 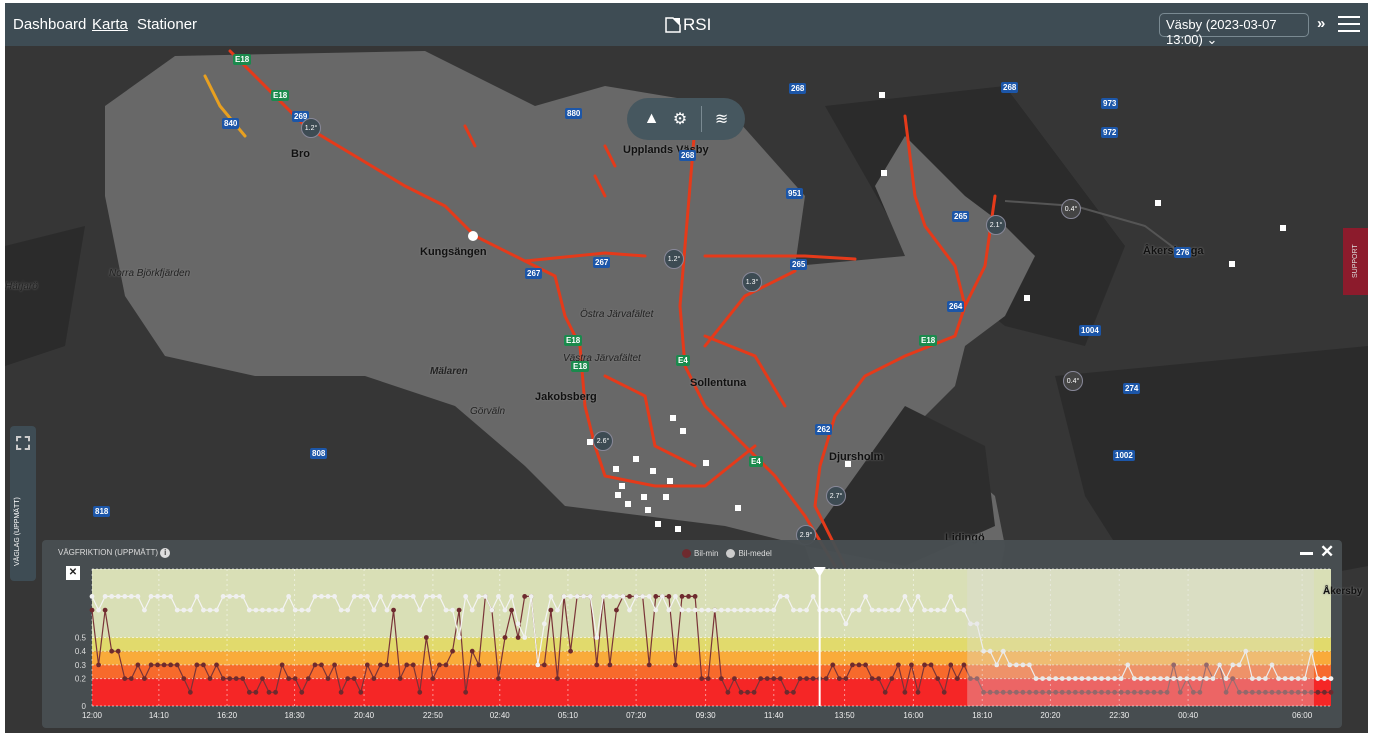 What do you see at coordinates (150, 273) in the screenshot?
I see `place-label: Norra Björkfjärden` at bounding box center [150, 273].